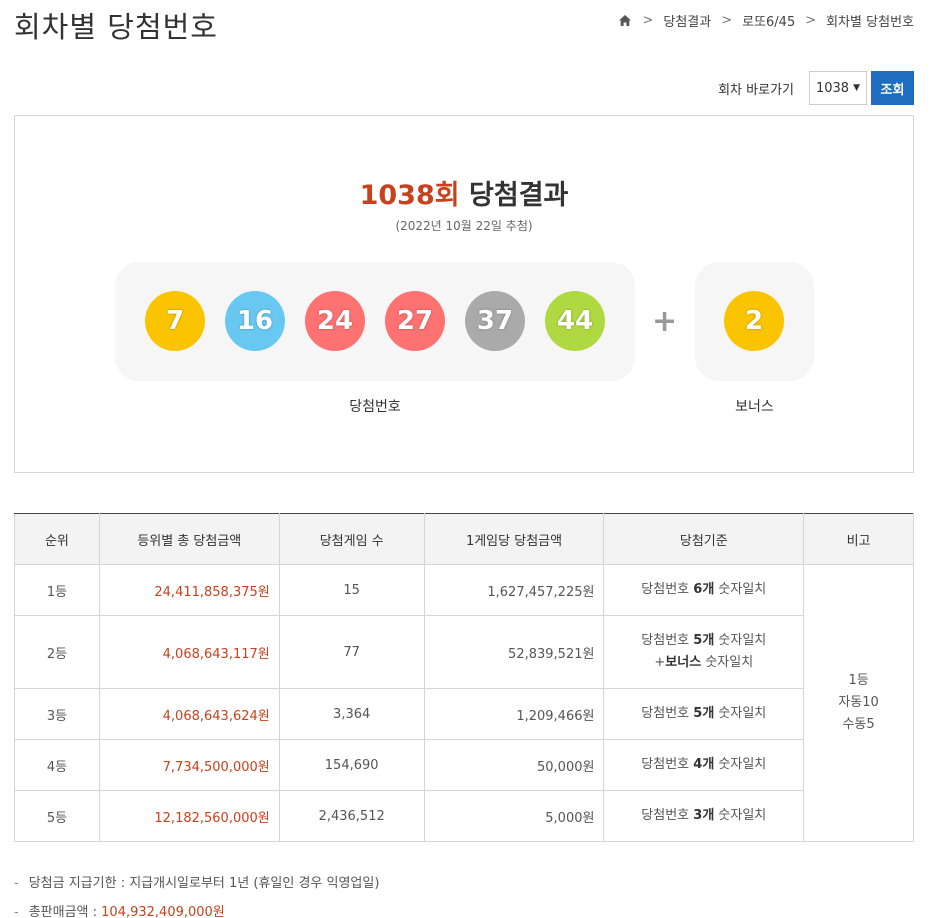 This screenshot has height=918, width=930. What do you see at coordinates (189, 765) in the screenshot?
I see `total-prize-cell: 7,734,500,000원` at bounding box center [189, 765].